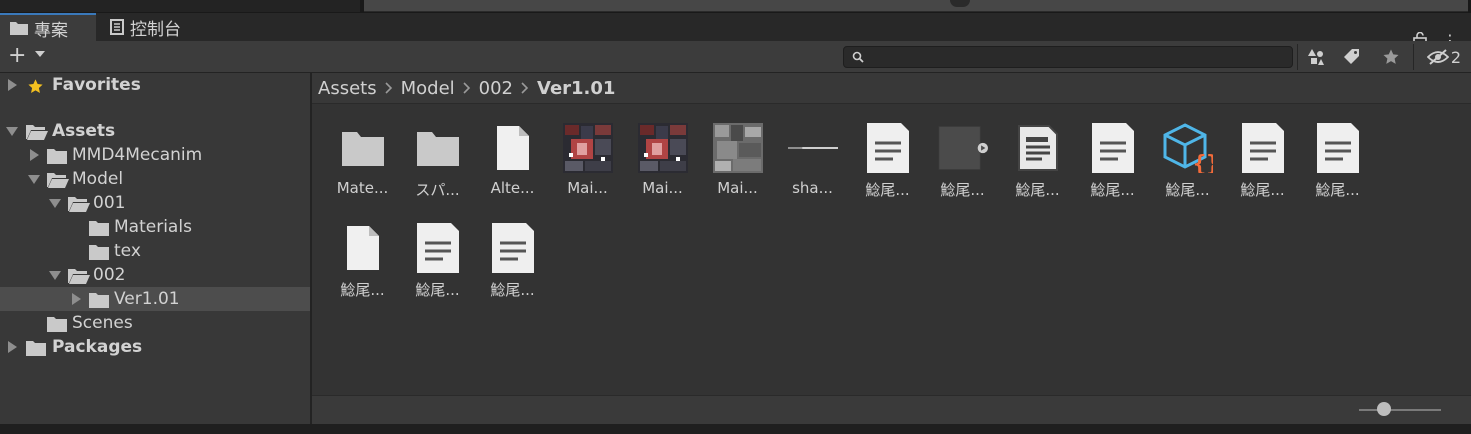 The image size is (1471, 434). I want to click on search-by-label-button, so click(1352, 57).